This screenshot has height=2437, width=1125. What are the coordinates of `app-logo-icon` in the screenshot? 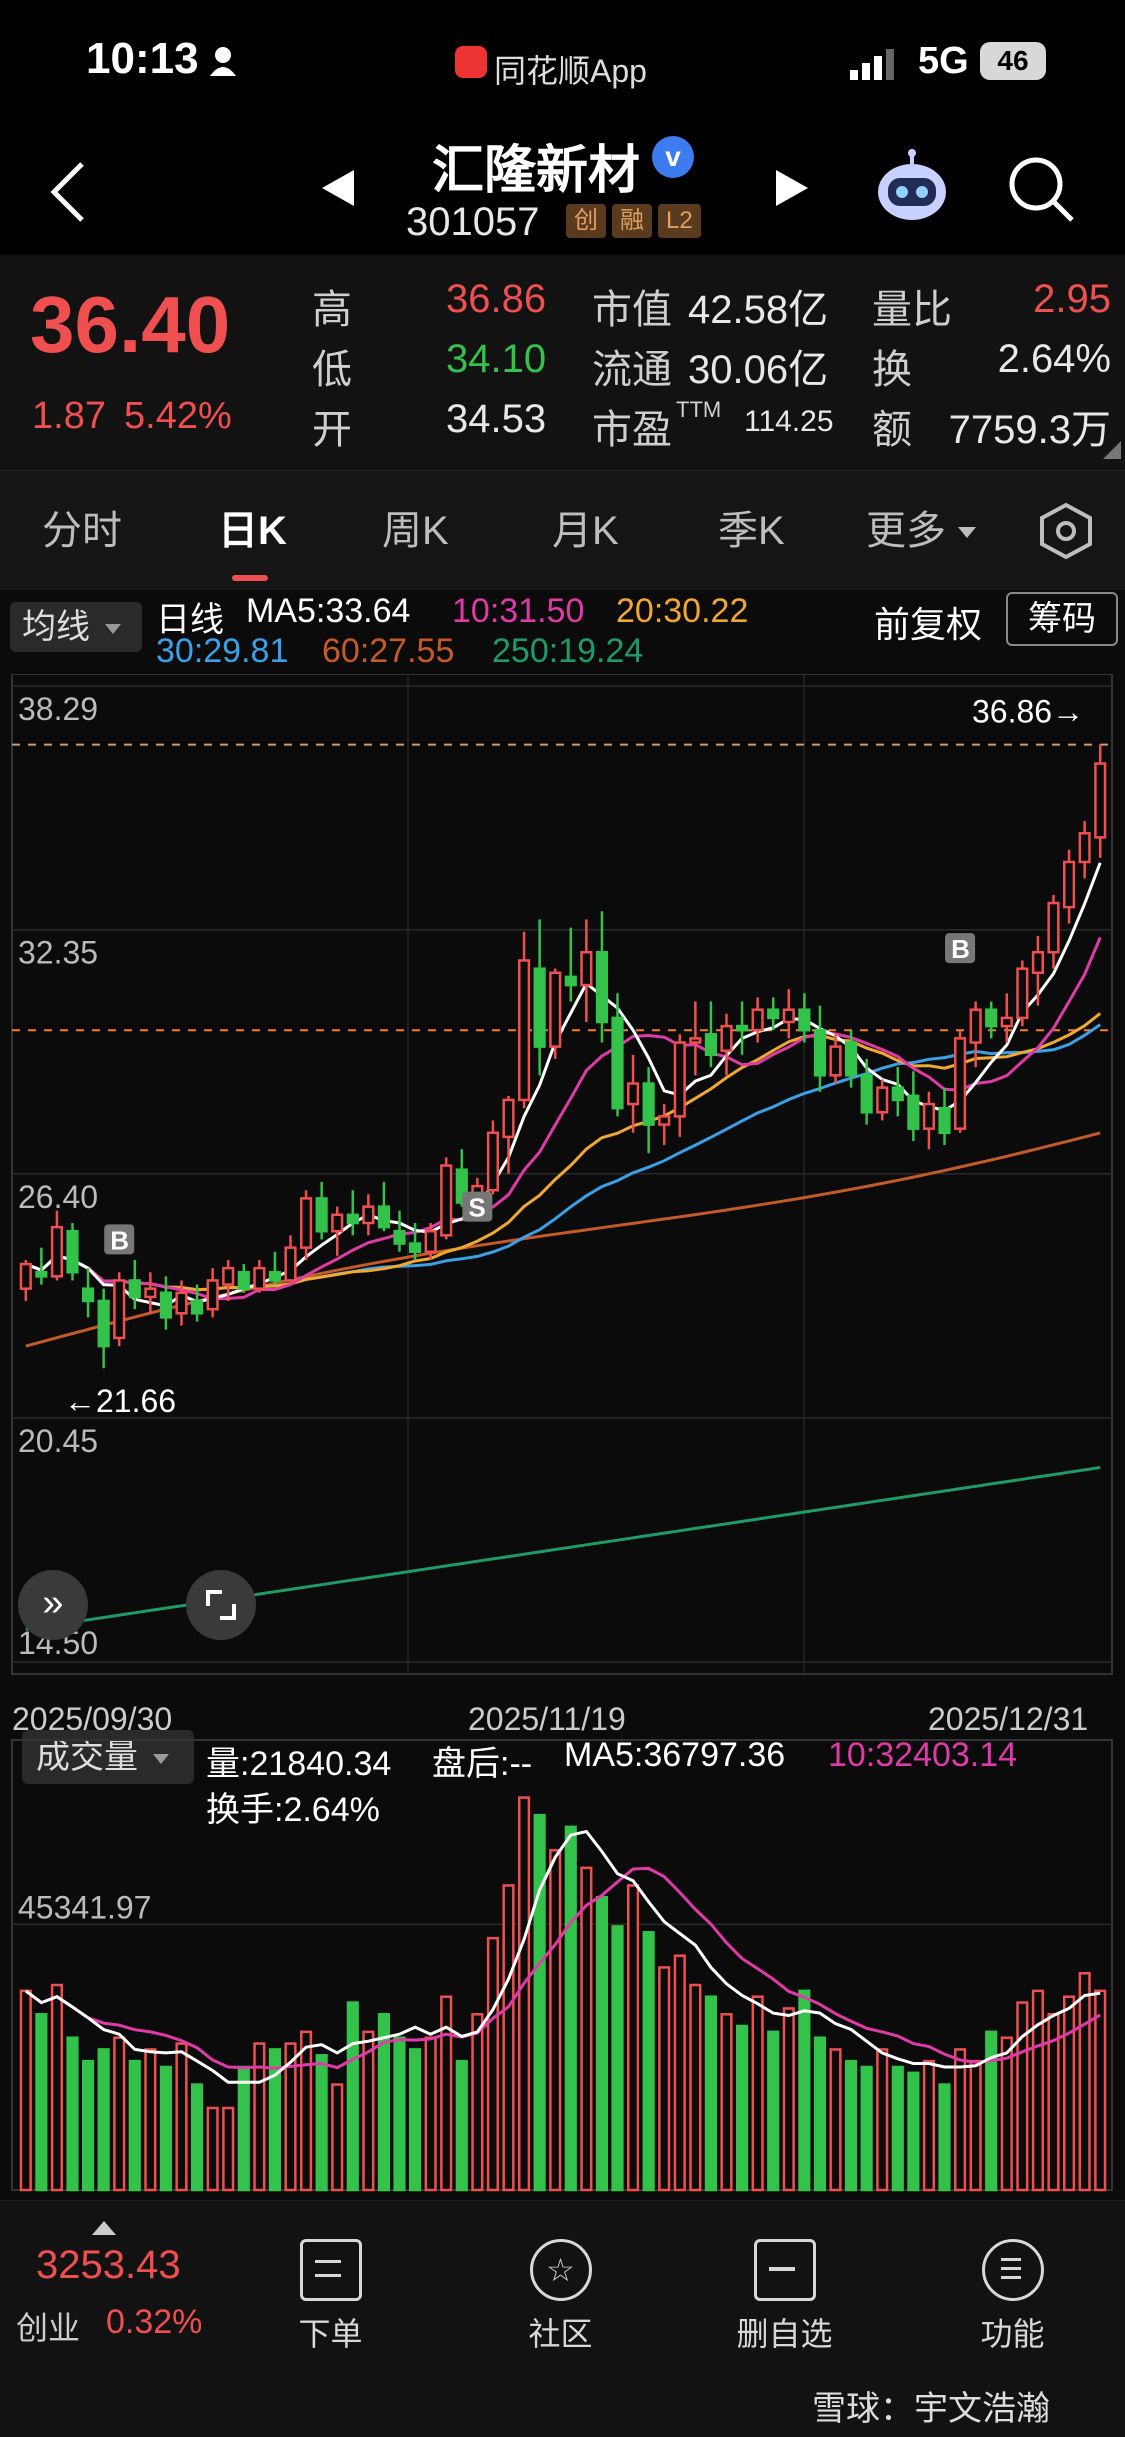 It's located at (471, 62).